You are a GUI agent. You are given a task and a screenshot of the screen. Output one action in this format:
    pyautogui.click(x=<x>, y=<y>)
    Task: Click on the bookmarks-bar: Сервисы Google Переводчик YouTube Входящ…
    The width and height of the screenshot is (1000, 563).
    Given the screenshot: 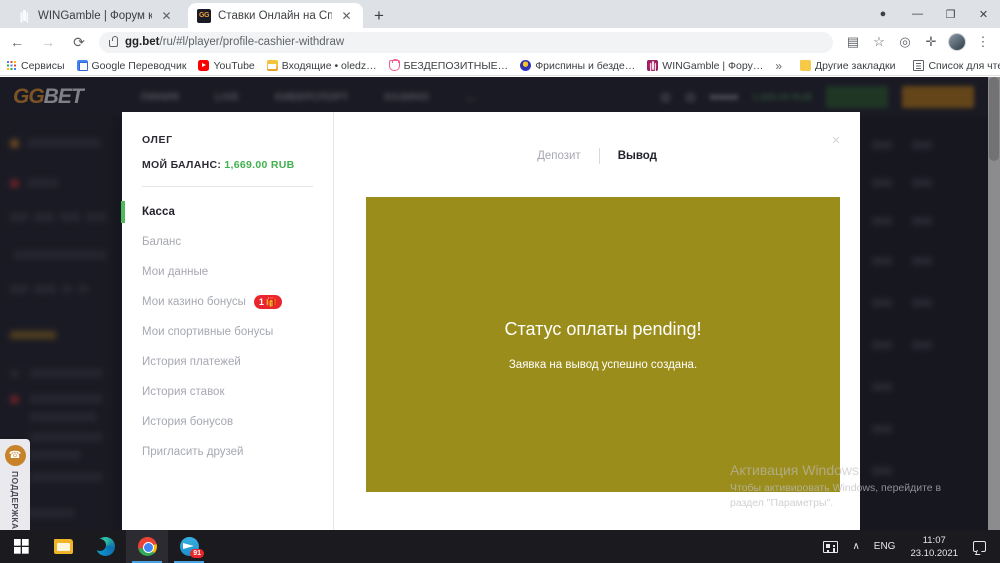 What is the action you would take?
    pyautogui.click(x=500, y=66)
    